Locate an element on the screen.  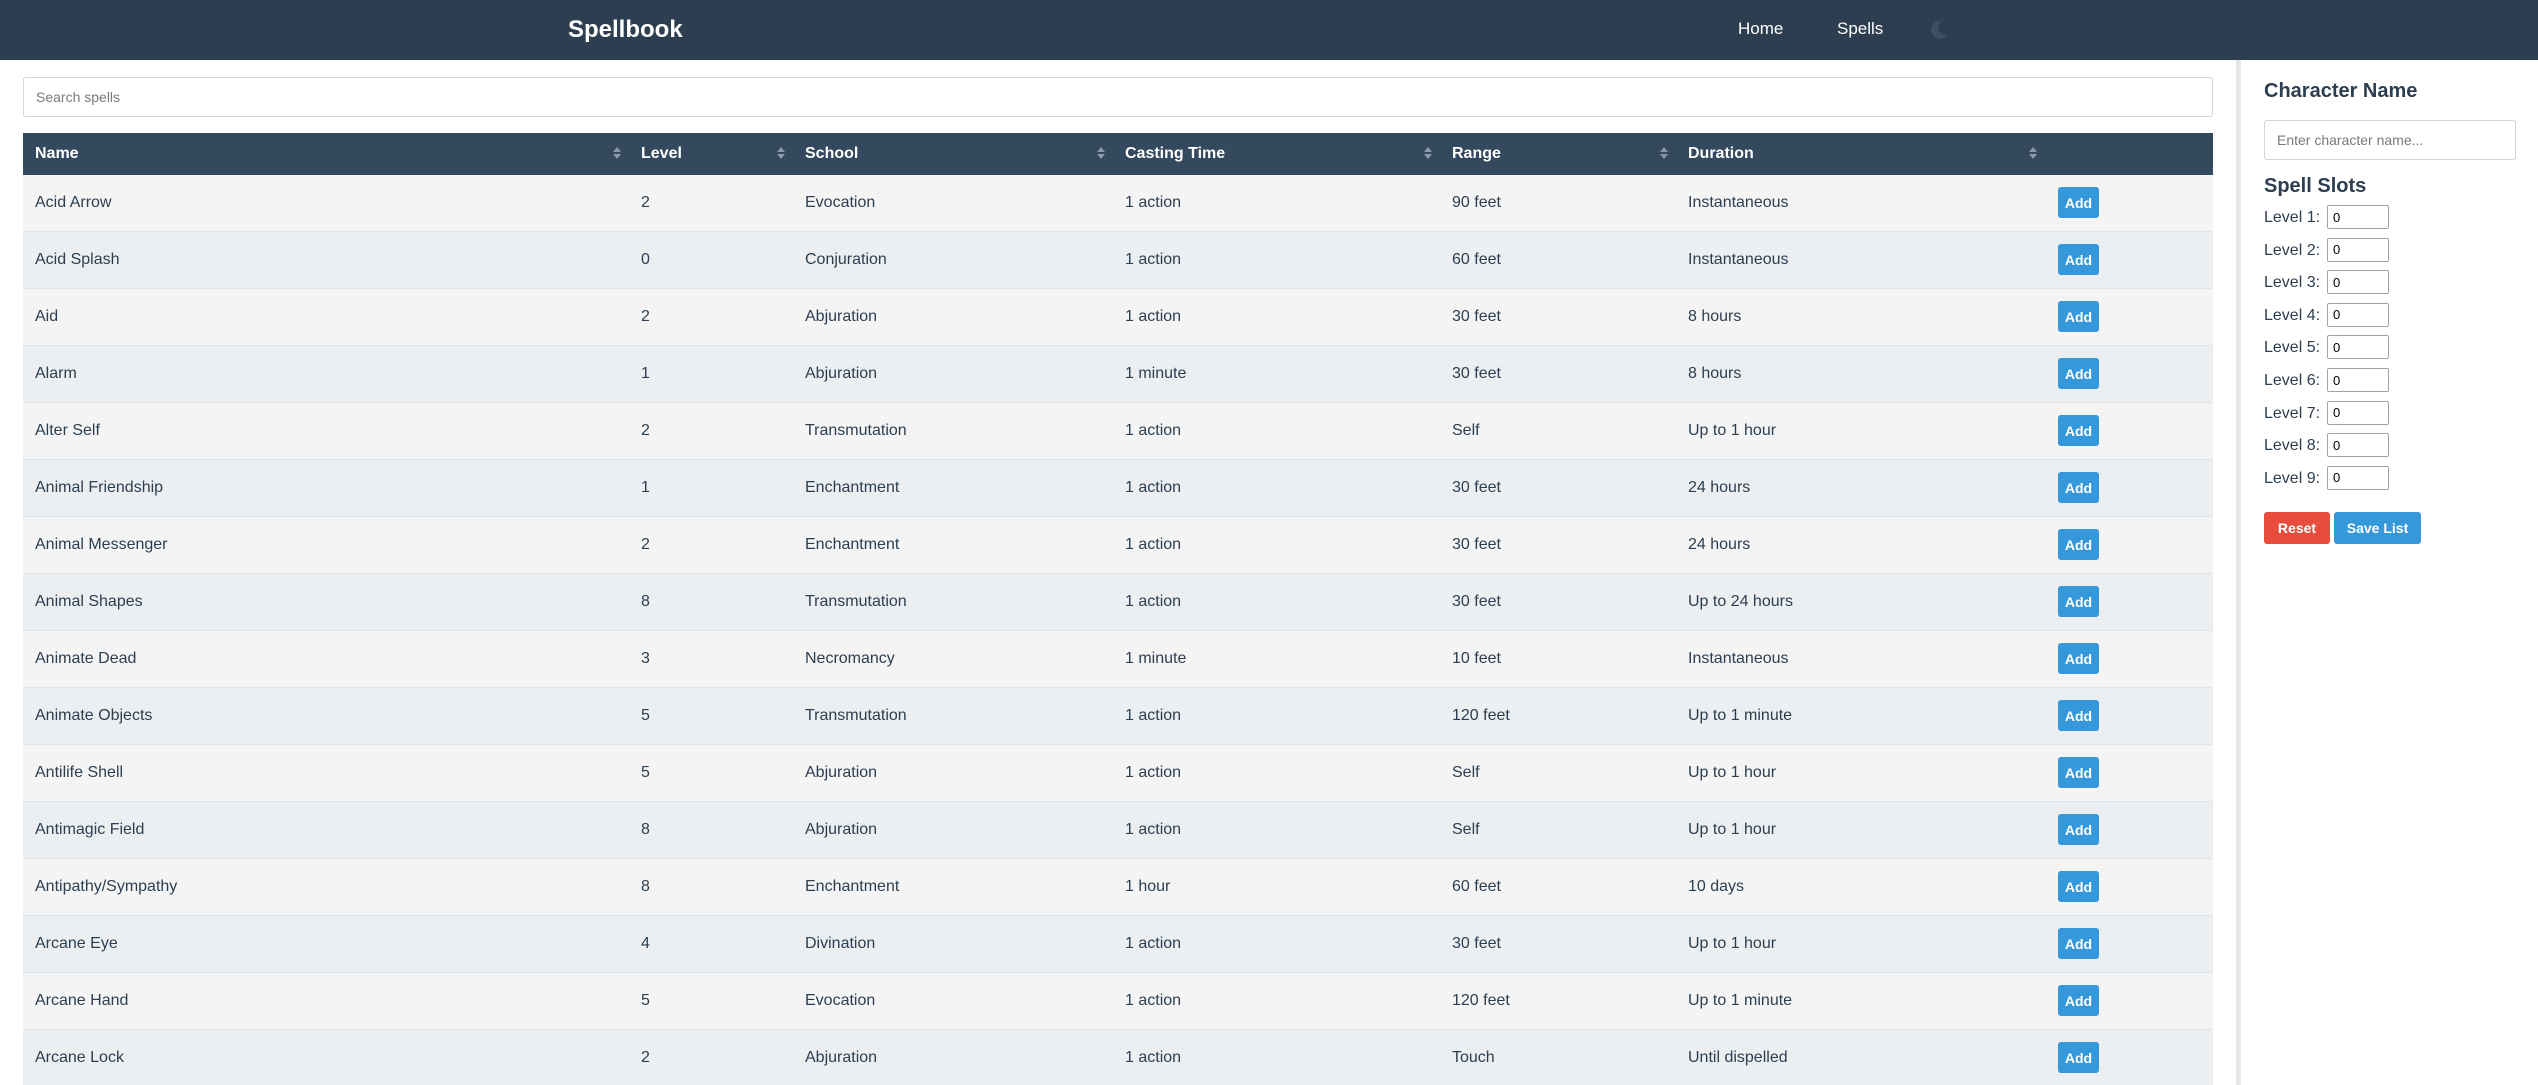
header-name: Name is located at coordinates (51, 154).